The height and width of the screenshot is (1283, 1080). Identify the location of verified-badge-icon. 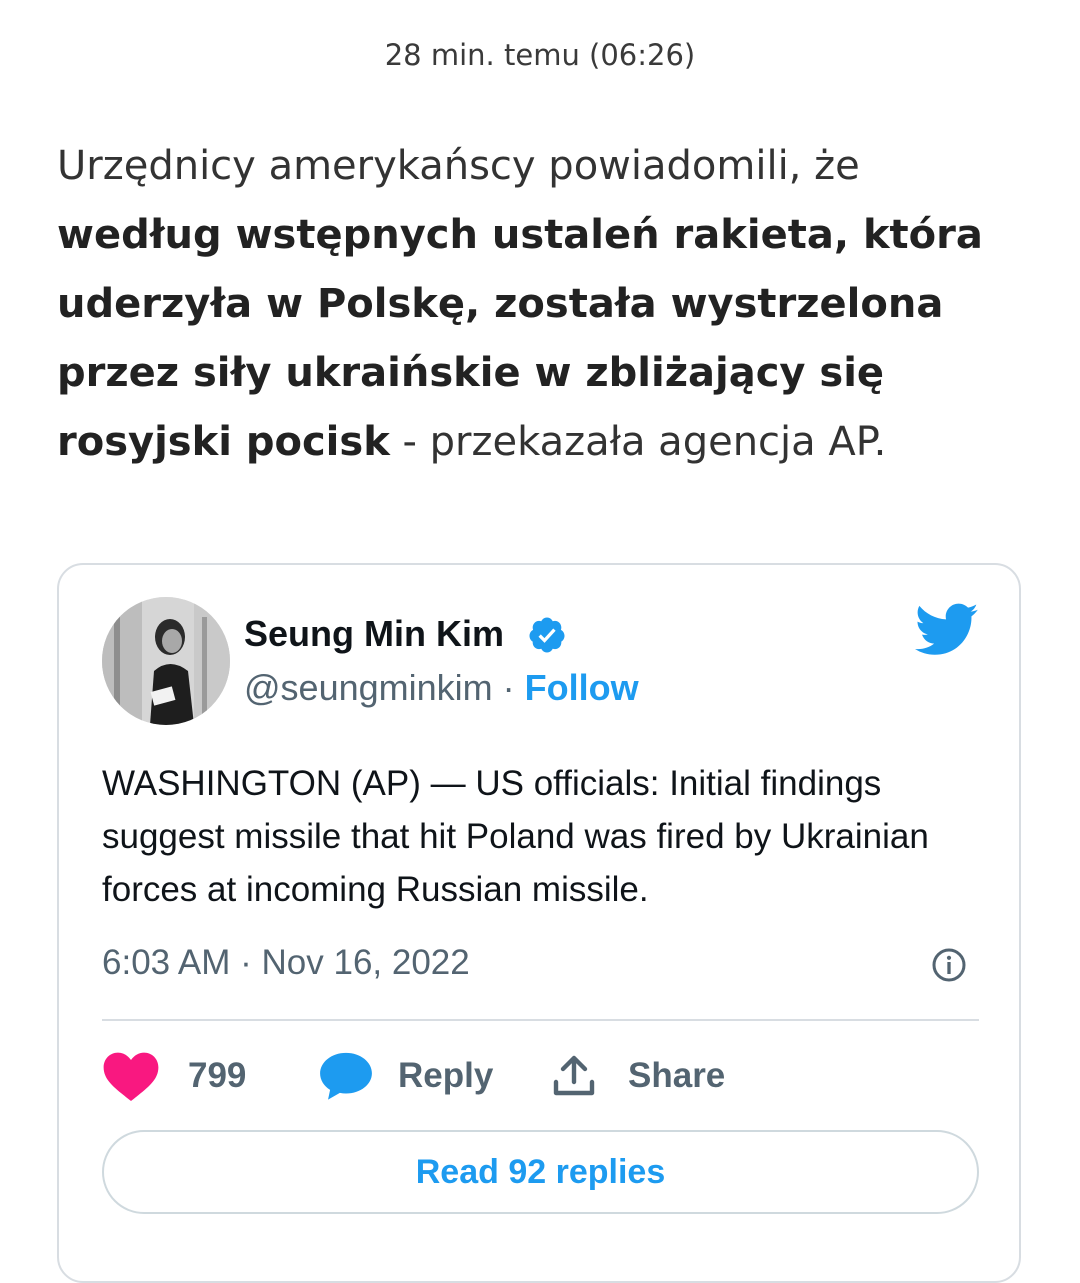
(547, 635).